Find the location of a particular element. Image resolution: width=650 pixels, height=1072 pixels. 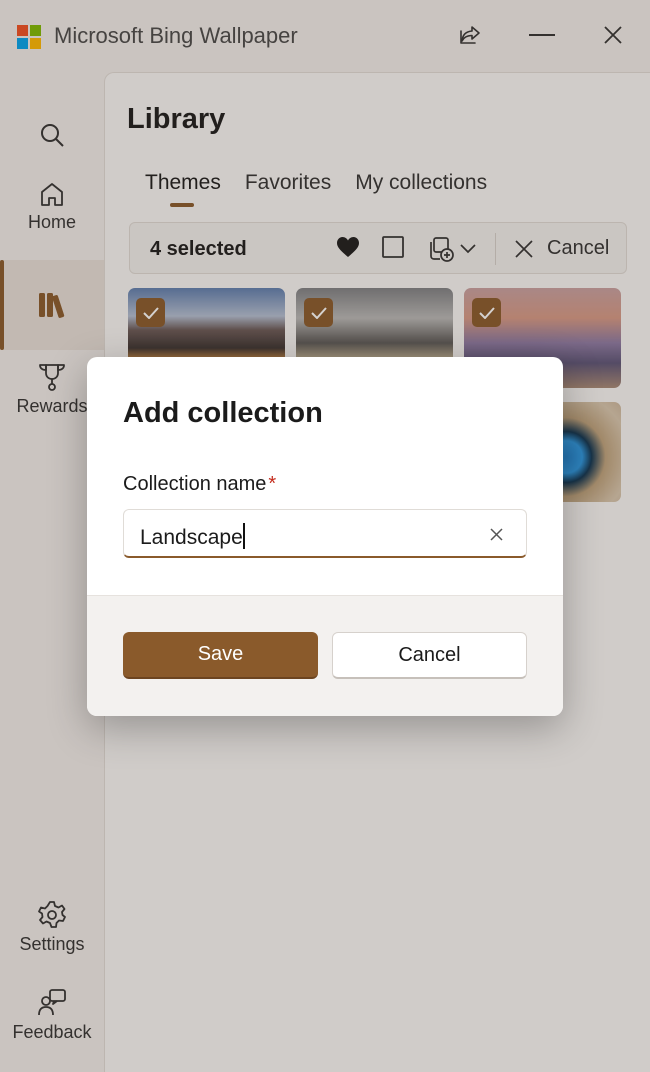

collection-name-input: Landscape is located at coordinates (325, 533).